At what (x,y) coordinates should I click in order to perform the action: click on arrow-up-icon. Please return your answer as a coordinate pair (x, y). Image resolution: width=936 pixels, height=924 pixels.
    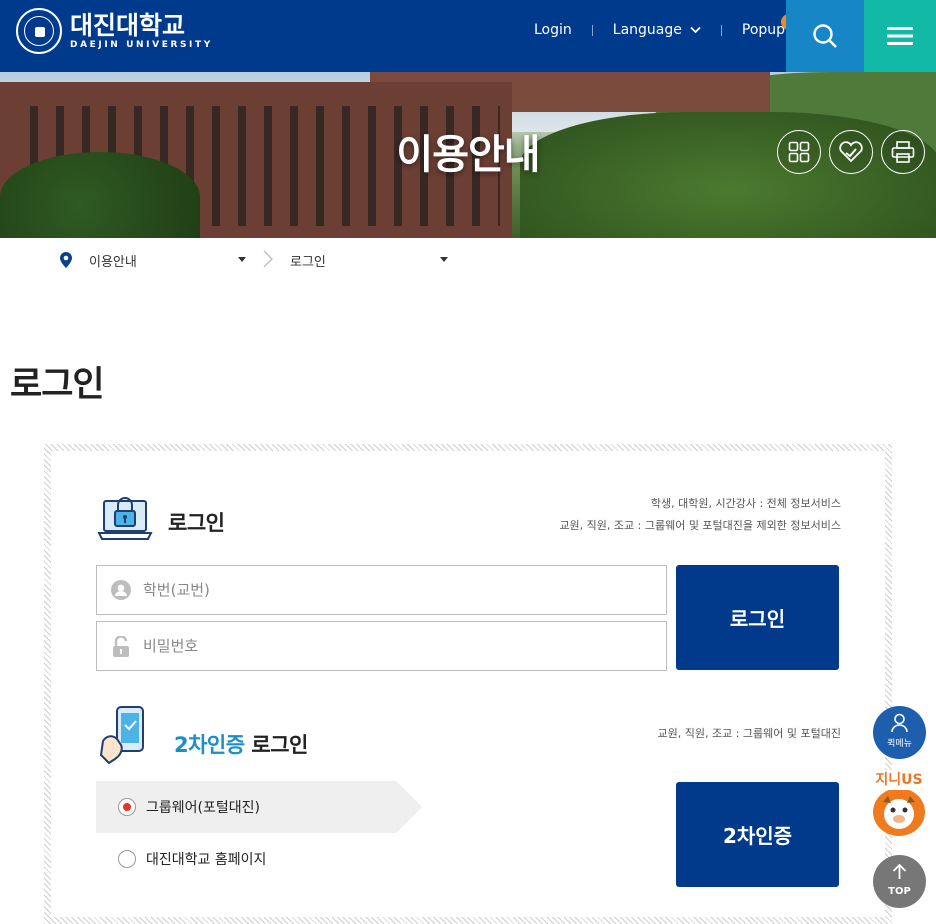
    Looking at the image, I should click on (899, 871).